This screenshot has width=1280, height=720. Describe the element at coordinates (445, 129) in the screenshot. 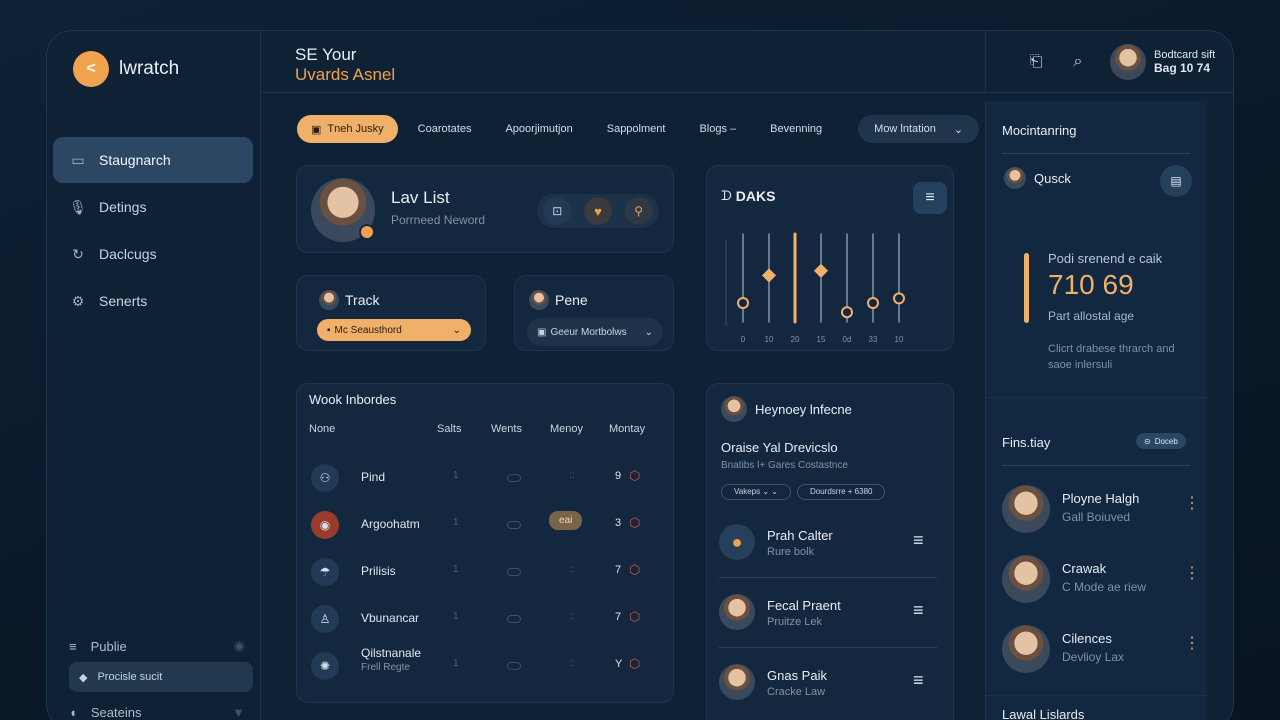

I see `tab-coarotates: Coarotates` at that location.